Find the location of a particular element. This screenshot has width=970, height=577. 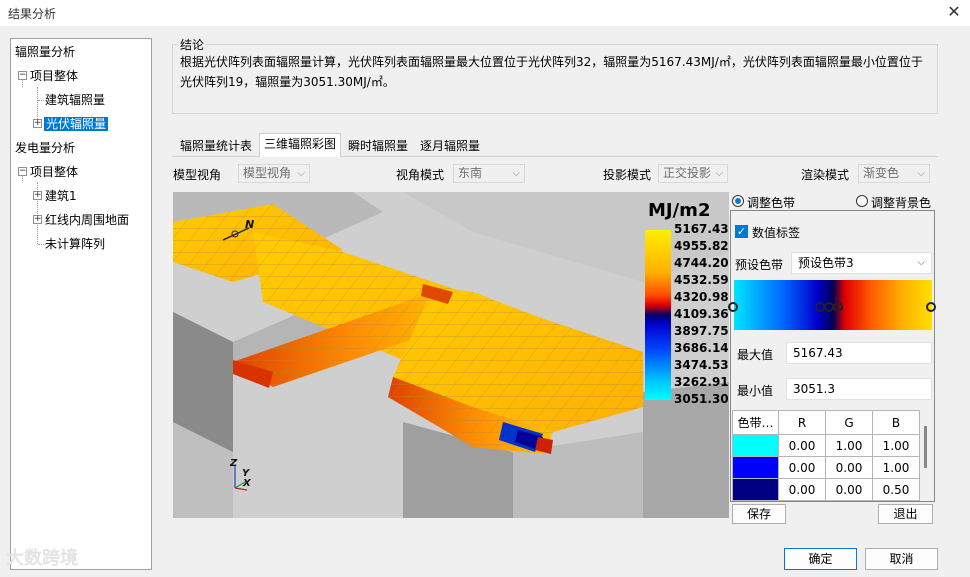

preset-band-select: 预设色带3 ⌵ is located at coordinates (861, 263).